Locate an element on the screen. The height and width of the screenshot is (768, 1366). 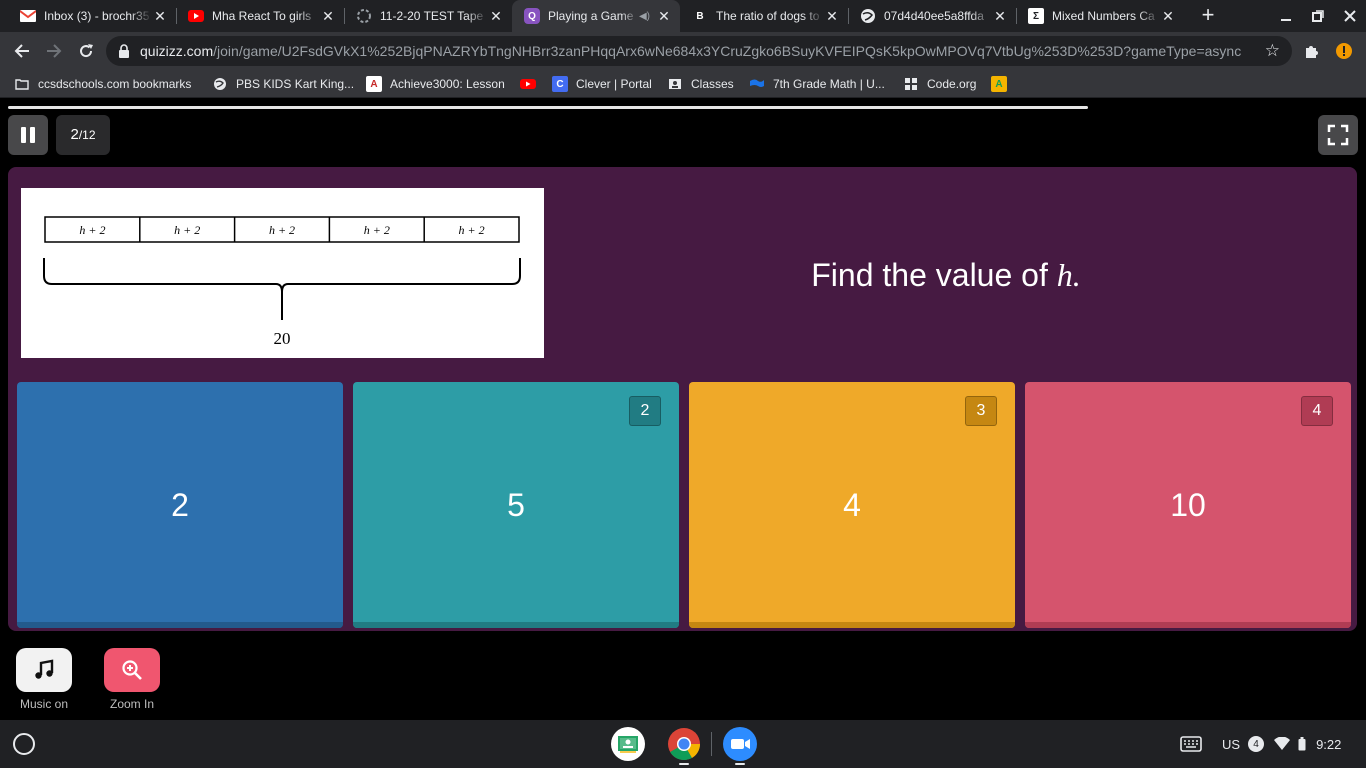
tab-youtube: Mha React To girls ✕ is located at coordinates (260, 16).